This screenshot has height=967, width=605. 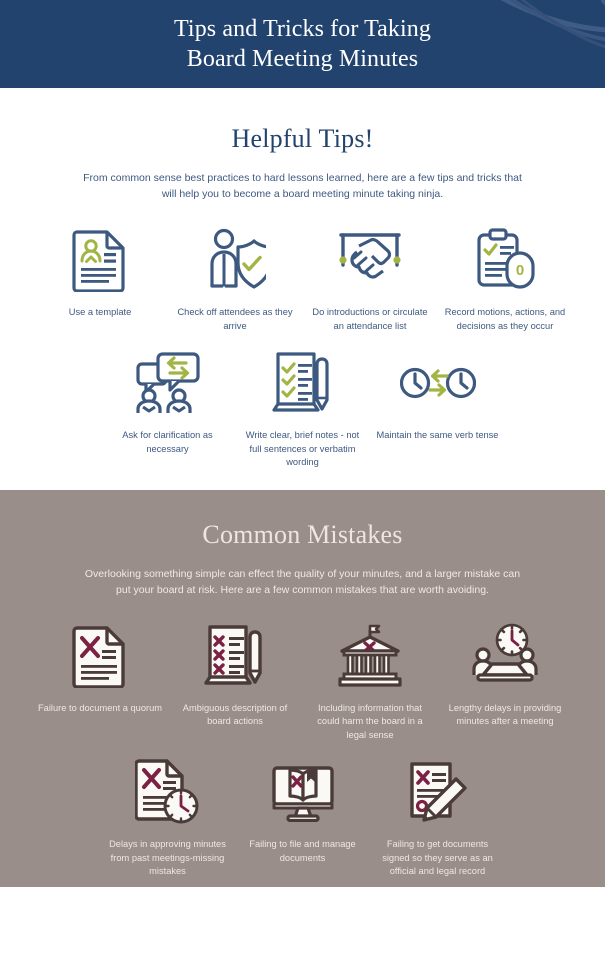 I want to click on document-template-icon, so click(x=98, y=261).